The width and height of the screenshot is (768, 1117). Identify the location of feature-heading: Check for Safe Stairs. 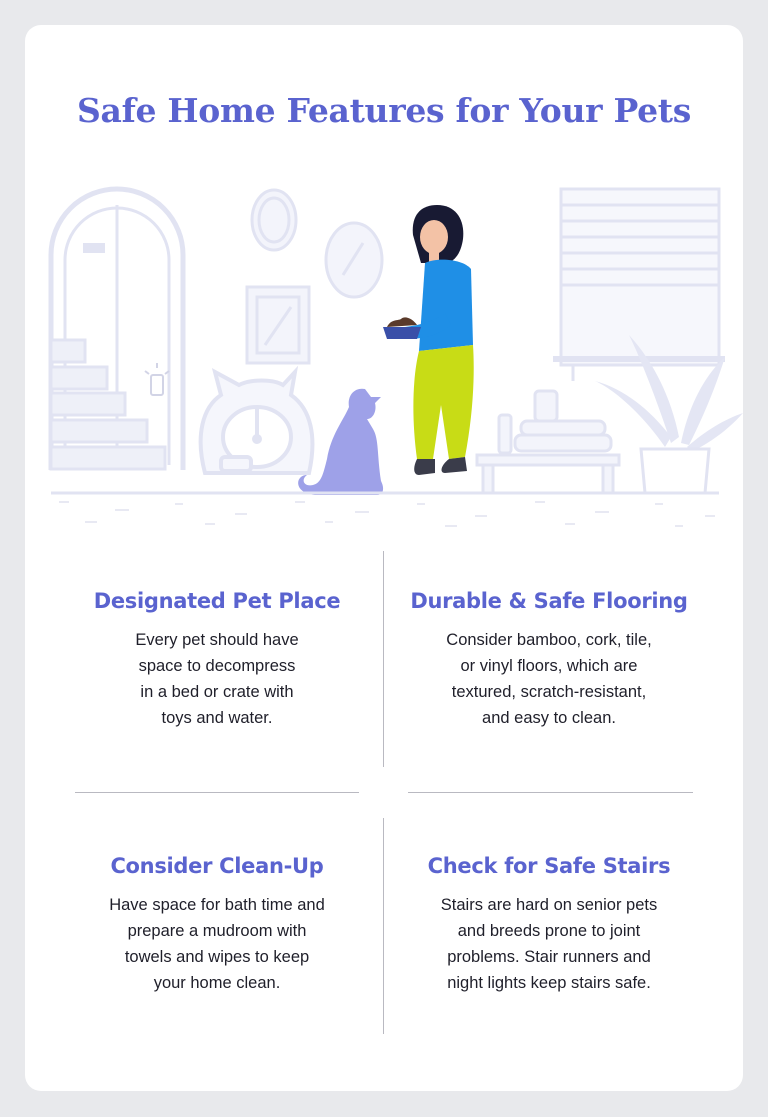
(549, 866).